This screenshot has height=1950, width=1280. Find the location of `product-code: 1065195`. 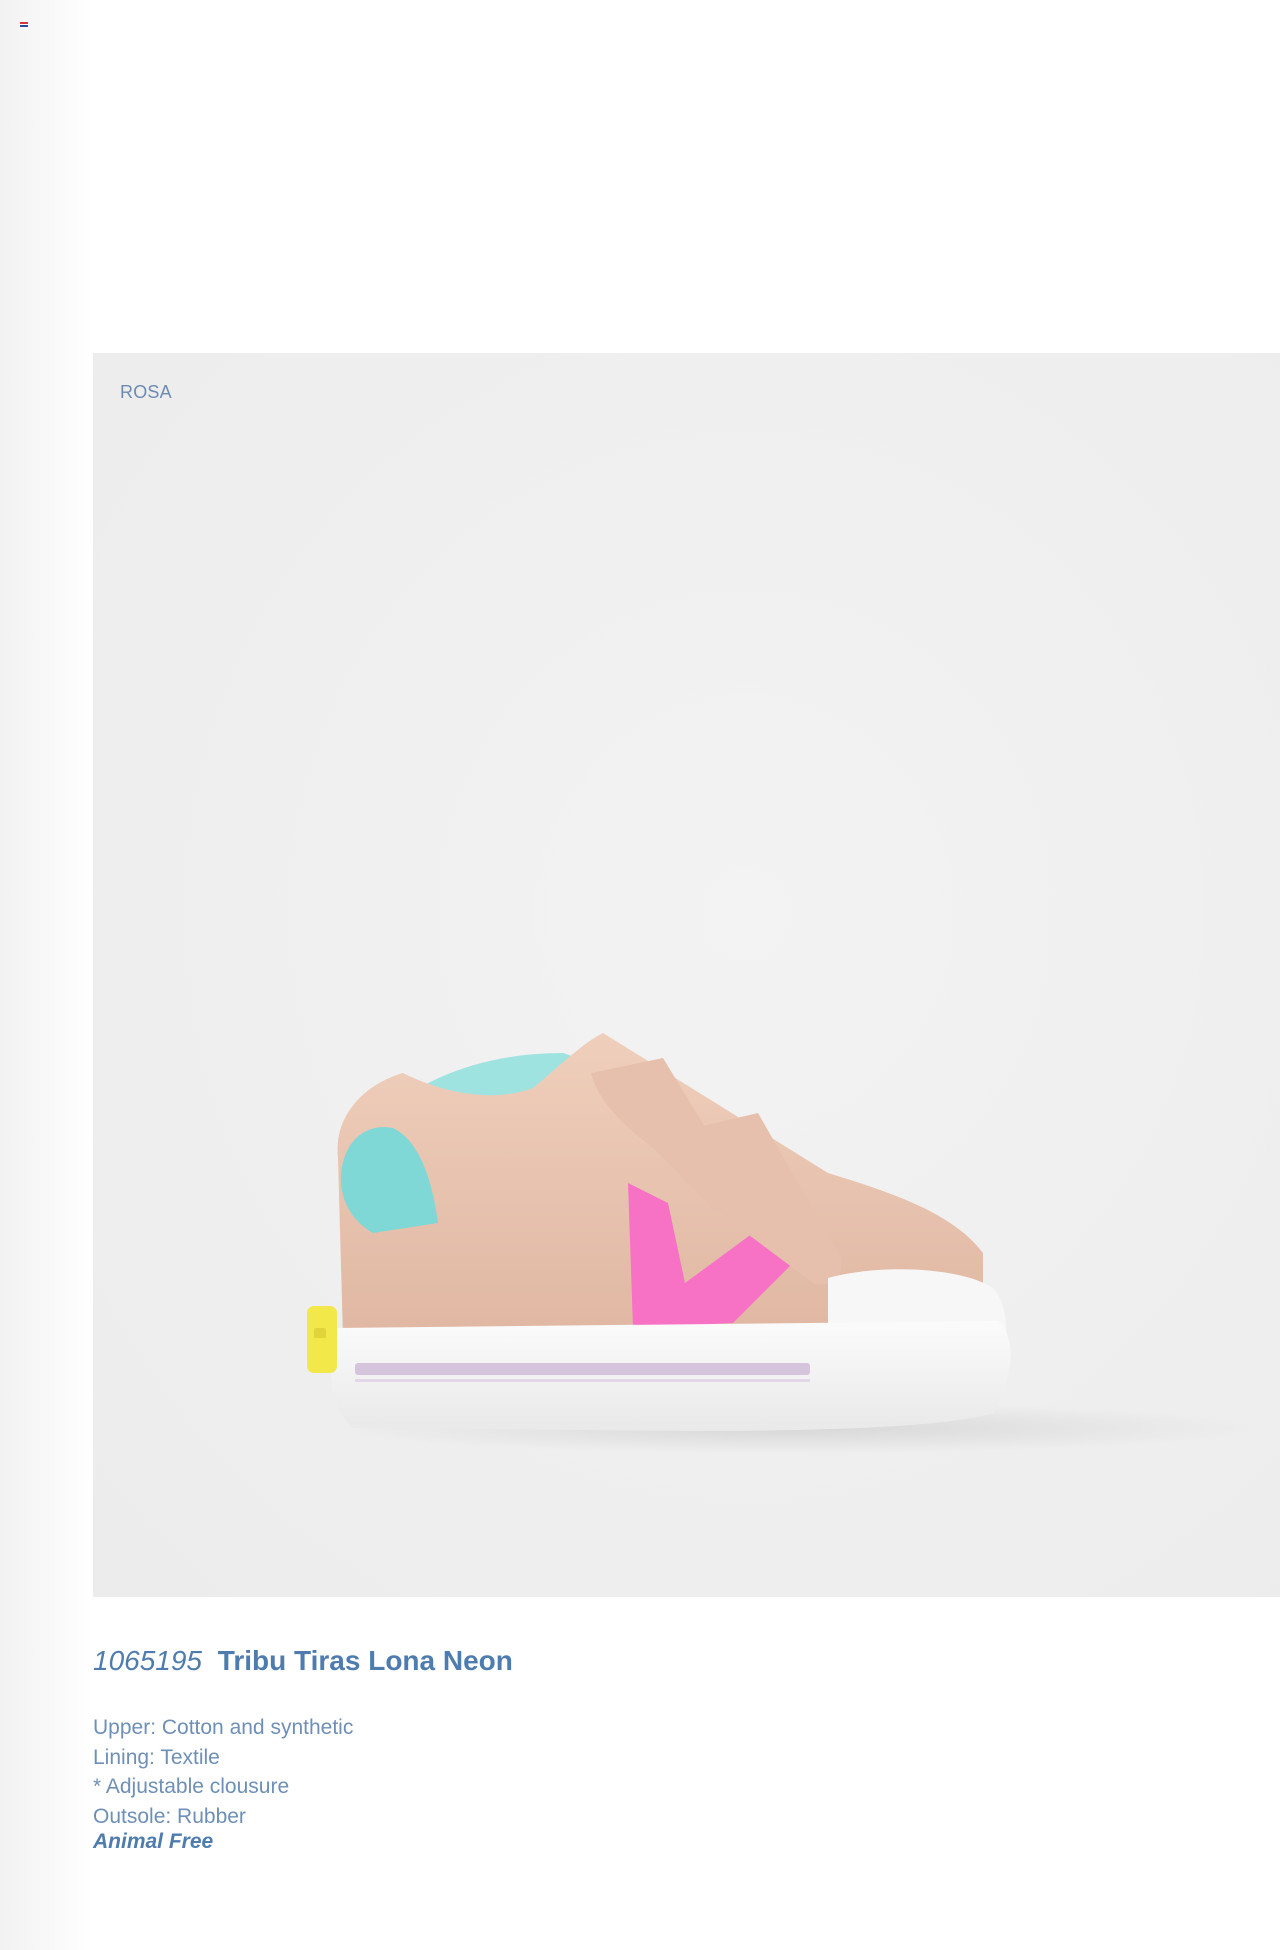

product-code: 1065195 is located at coordinates (148, 1660).